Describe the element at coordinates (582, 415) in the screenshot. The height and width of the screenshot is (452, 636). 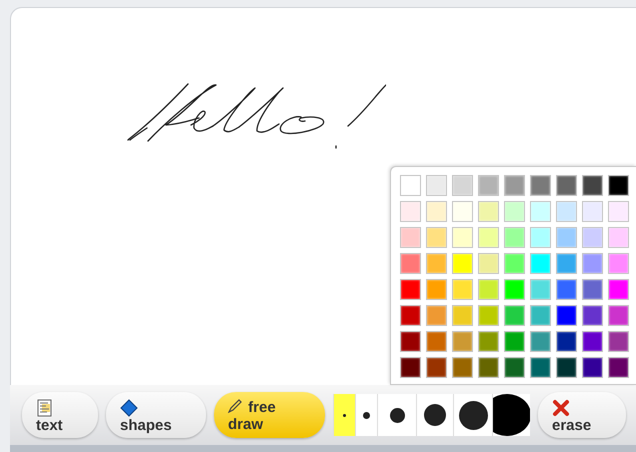
I see `erase-button: erase` at that location.